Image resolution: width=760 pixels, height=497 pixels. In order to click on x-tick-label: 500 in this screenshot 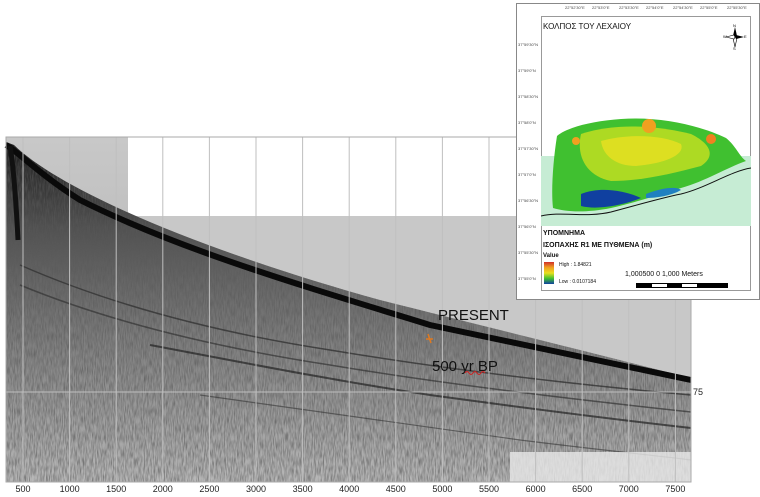, I will do `click(22, 489)`.